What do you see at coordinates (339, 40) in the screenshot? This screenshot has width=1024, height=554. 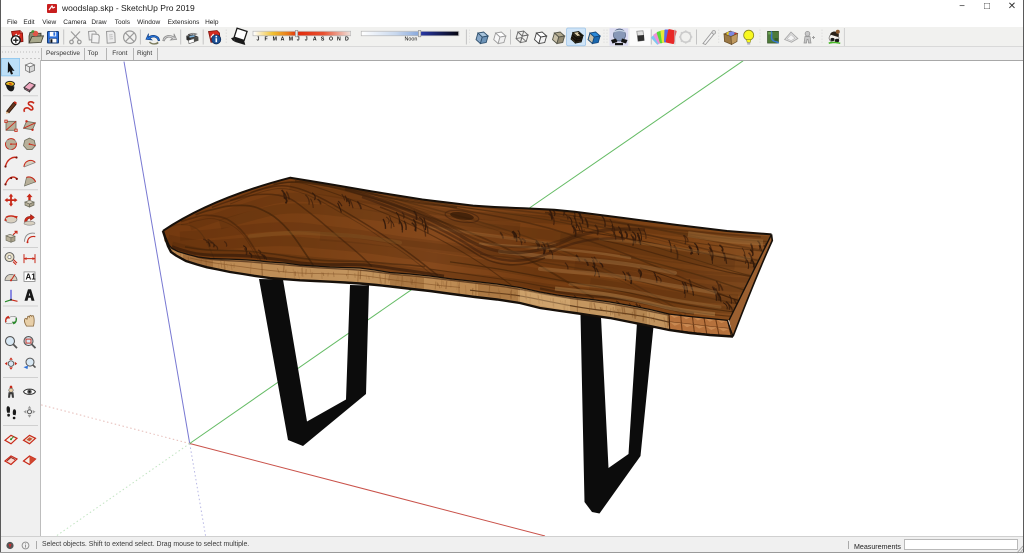 I see `svg-text: N` at bounding box center [339, 40].